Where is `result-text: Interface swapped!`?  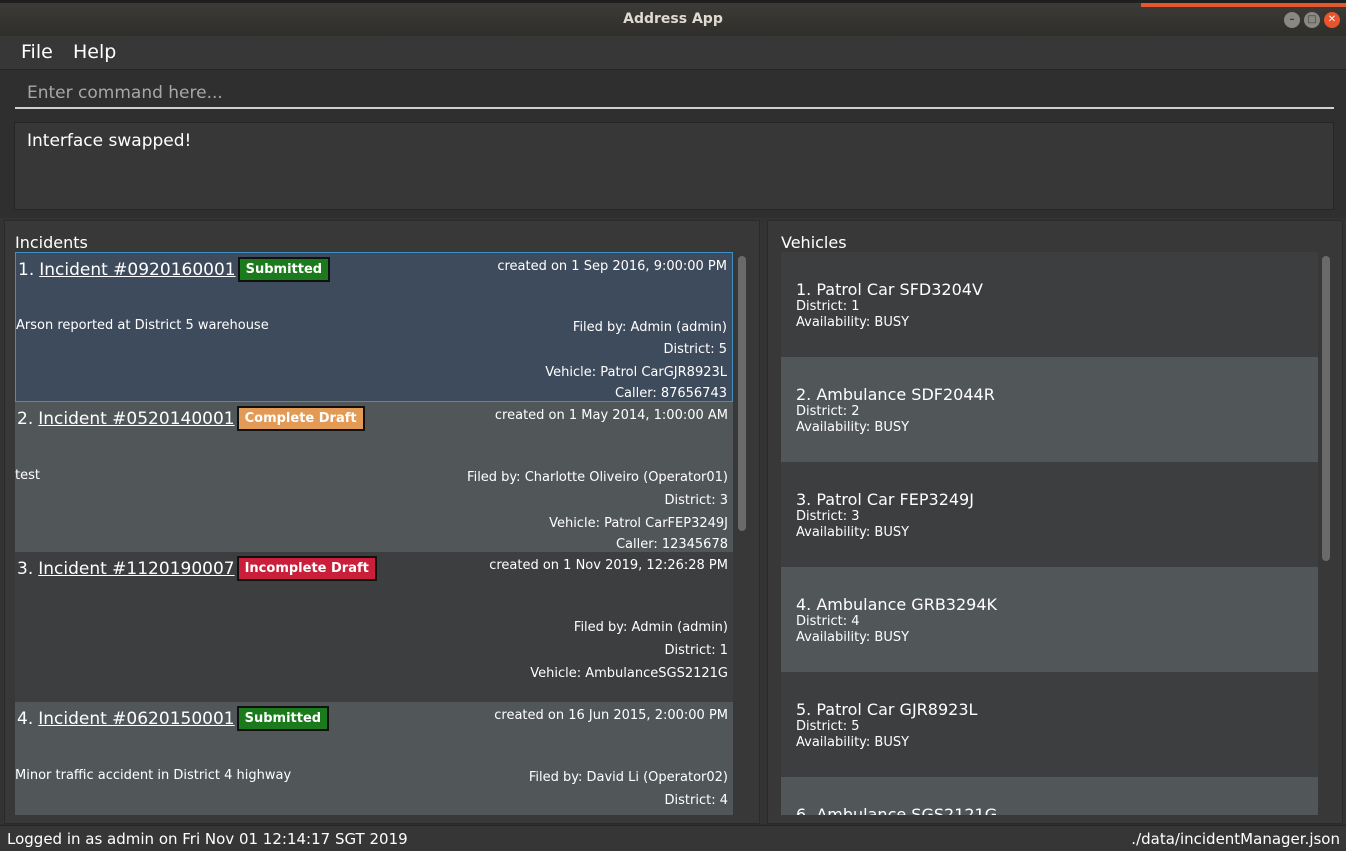 result-text: Interface swapped! is located at coordinates (109, 141).